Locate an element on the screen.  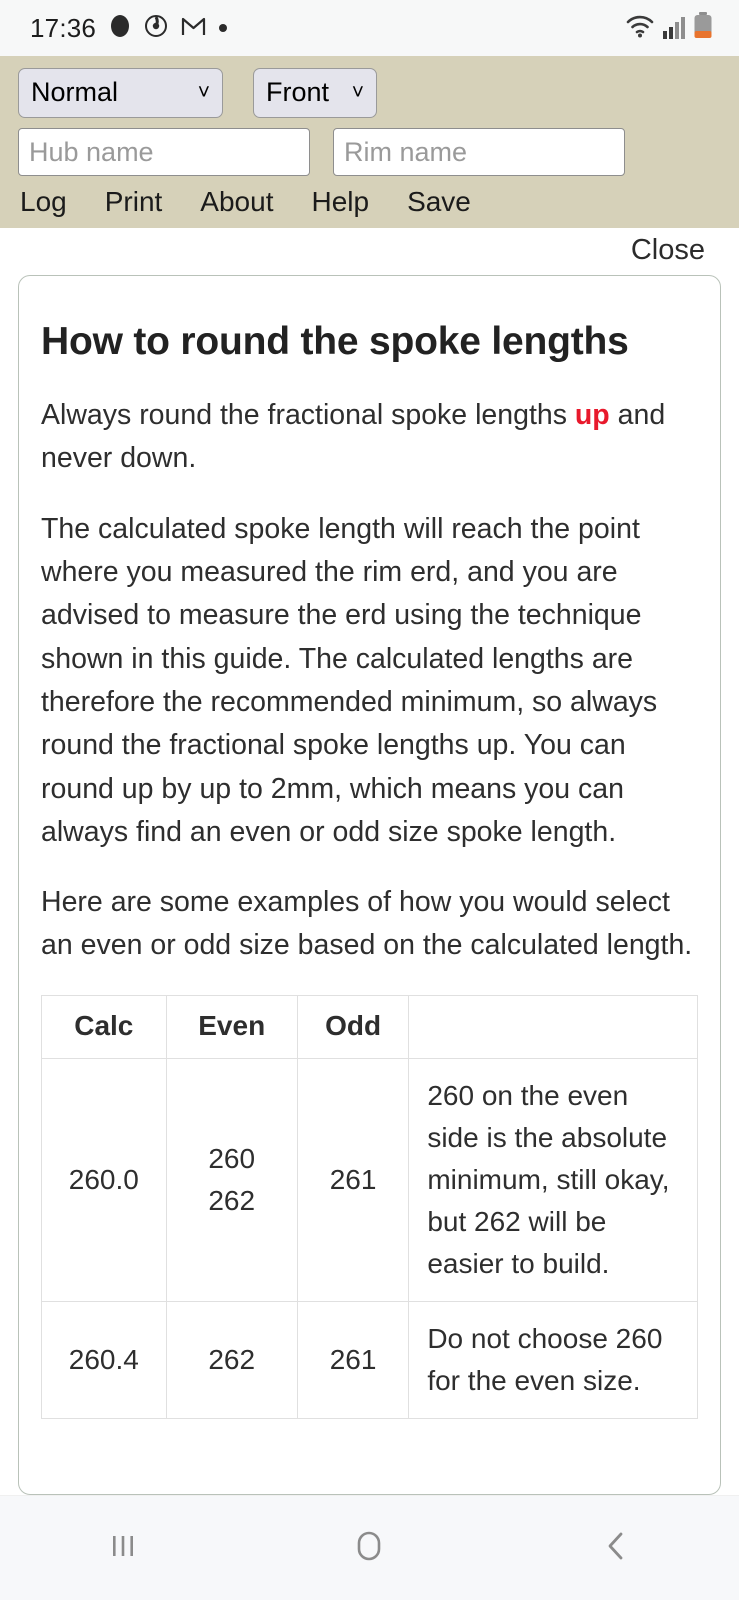
system-navigation-bar is located at coordinates (369, 1547).